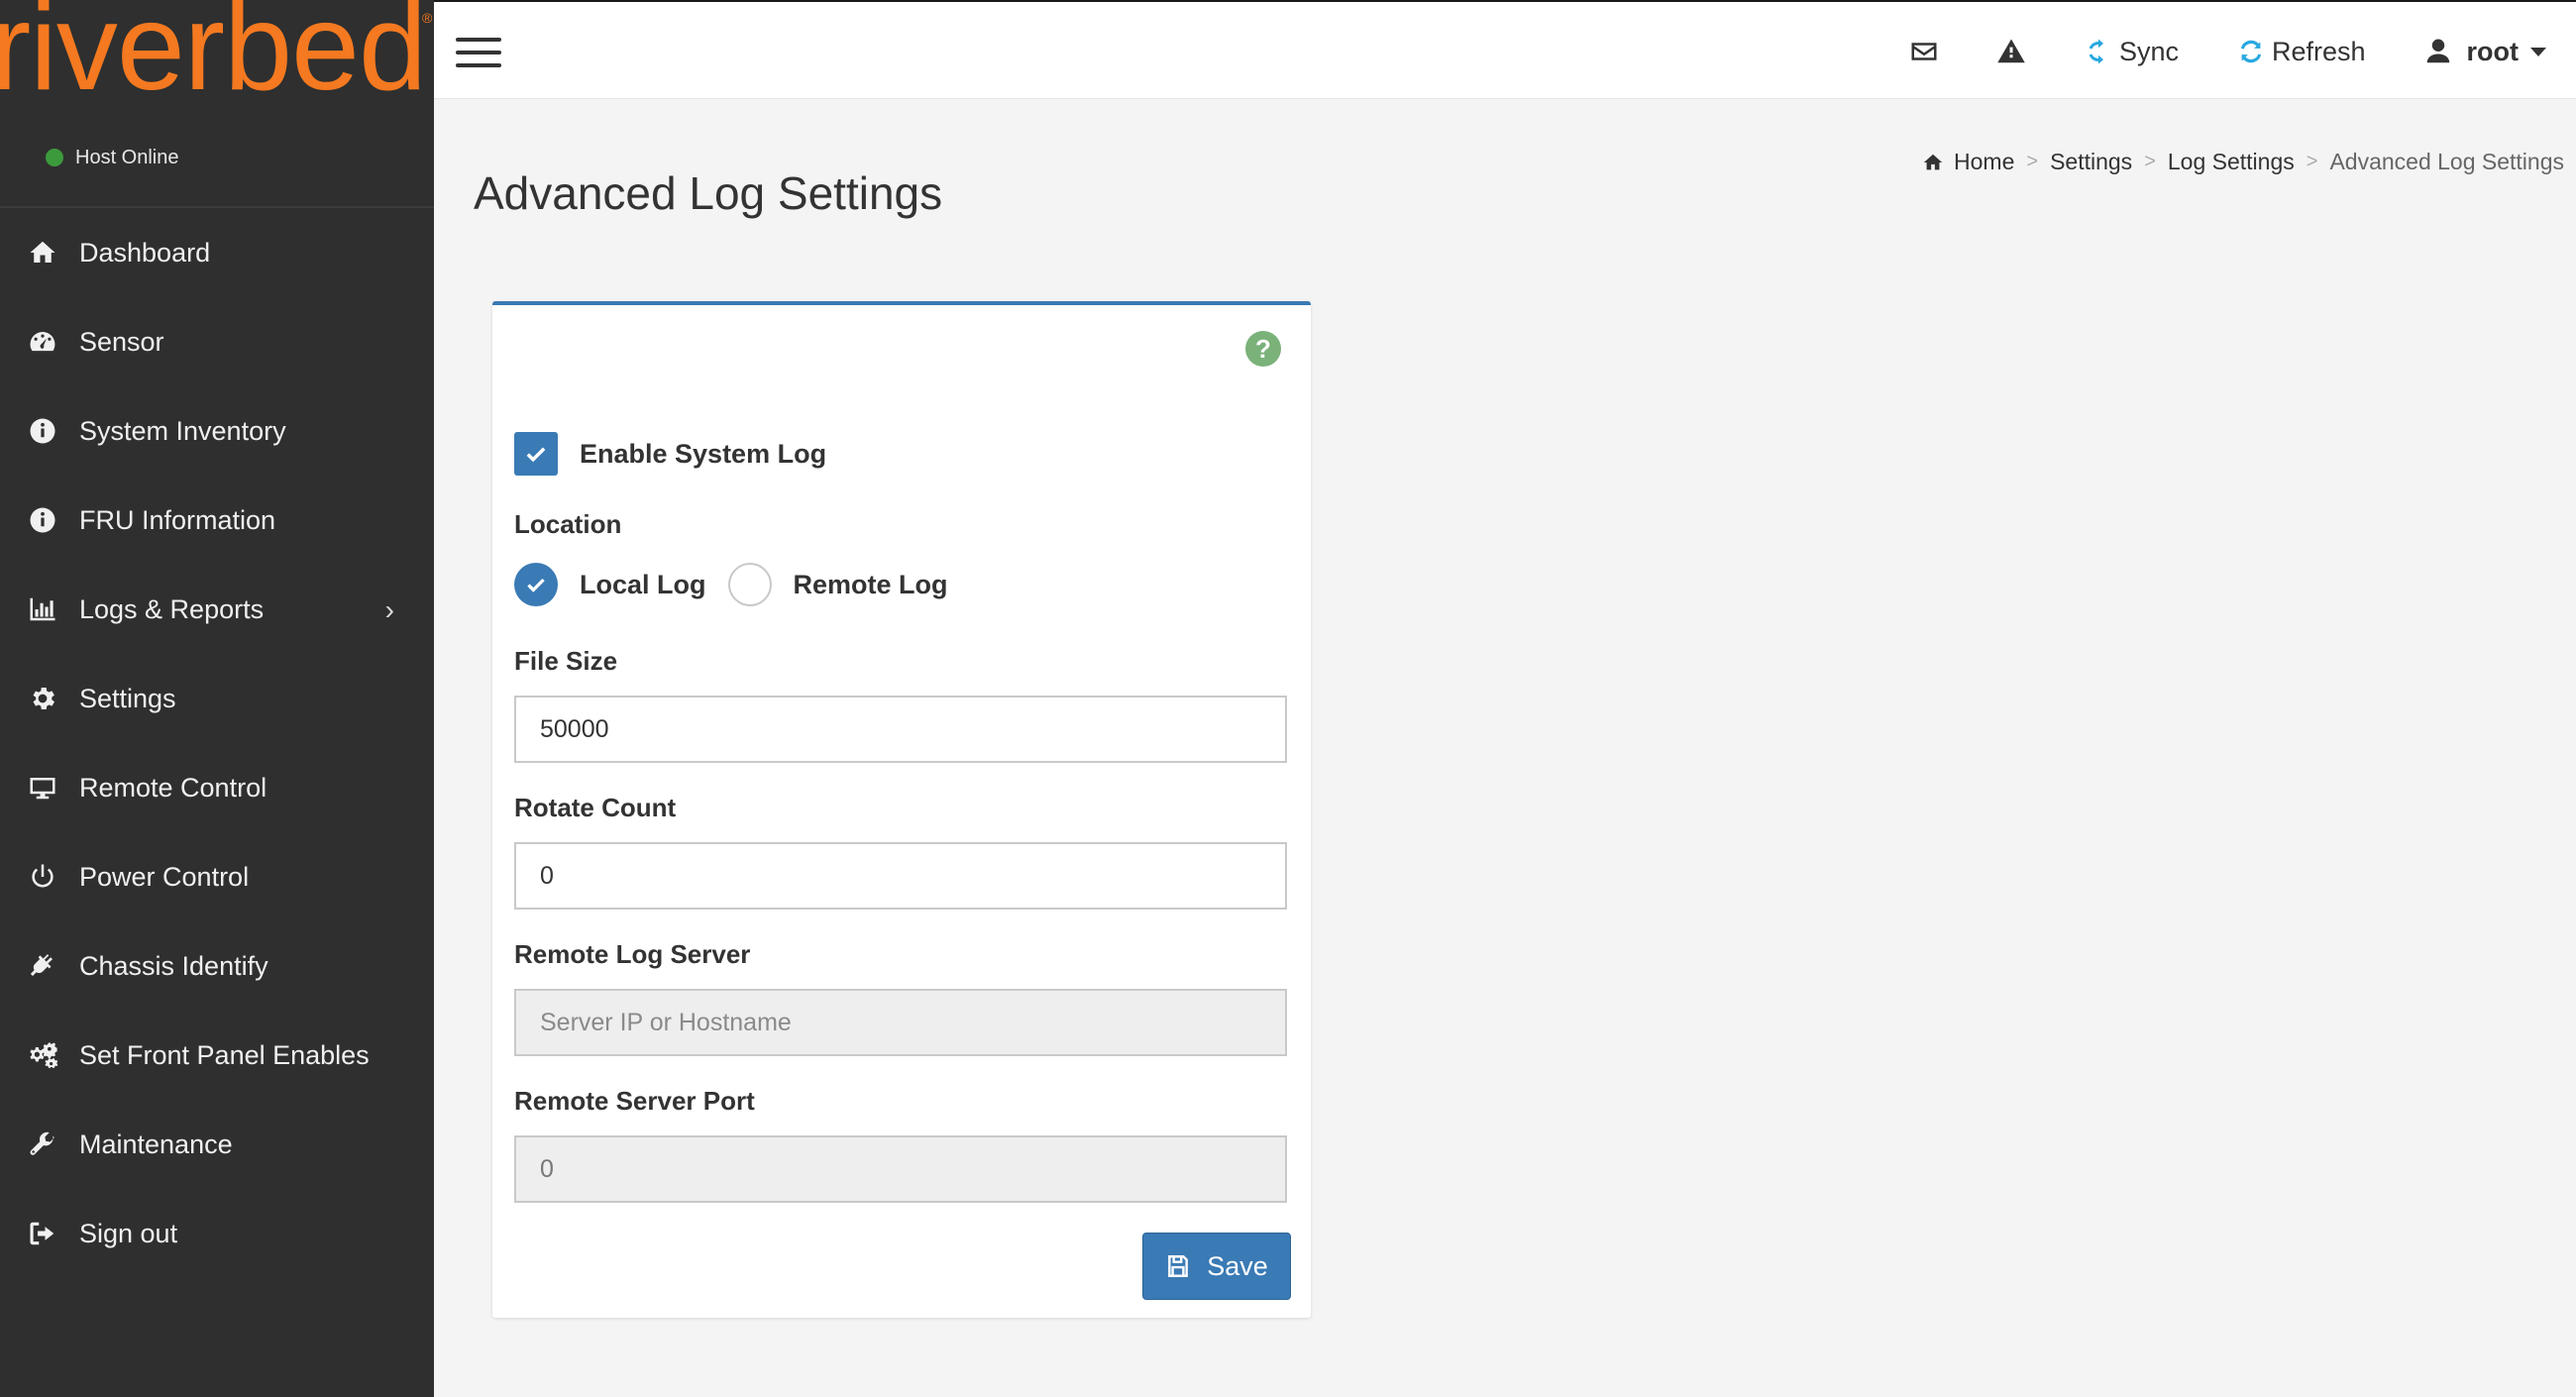 Image resolution: width=2576 pixels, height=1397 pixels. I want to click on refresh-button: Refresh, so click(2301, 52).